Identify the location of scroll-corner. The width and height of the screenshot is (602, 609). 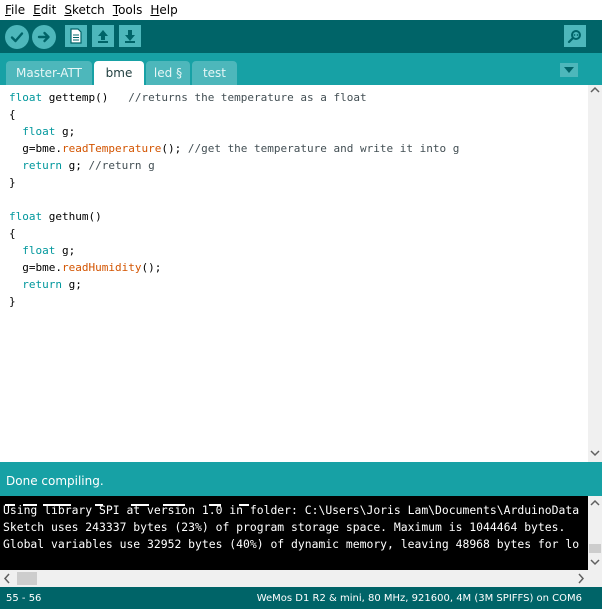
(595, 578).